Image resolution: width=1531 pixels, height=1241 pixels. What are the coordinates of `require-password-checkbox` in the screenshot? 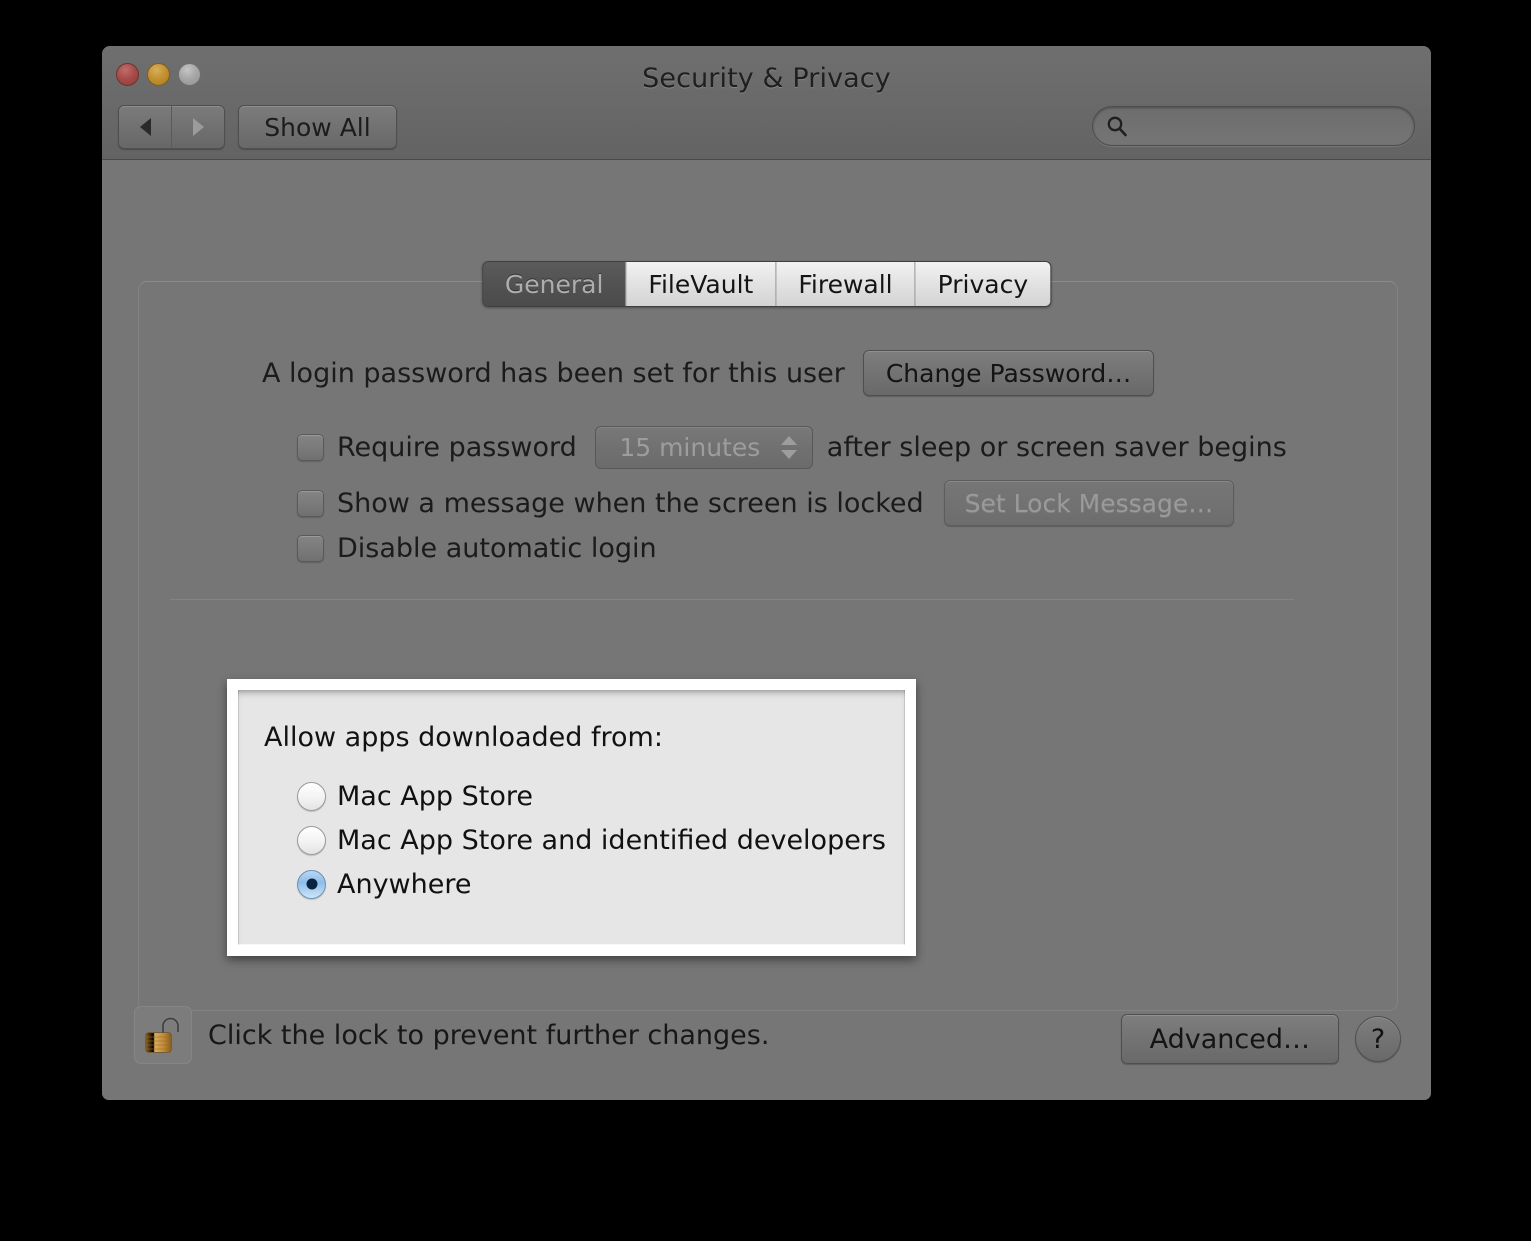 It's located at (310, 447).